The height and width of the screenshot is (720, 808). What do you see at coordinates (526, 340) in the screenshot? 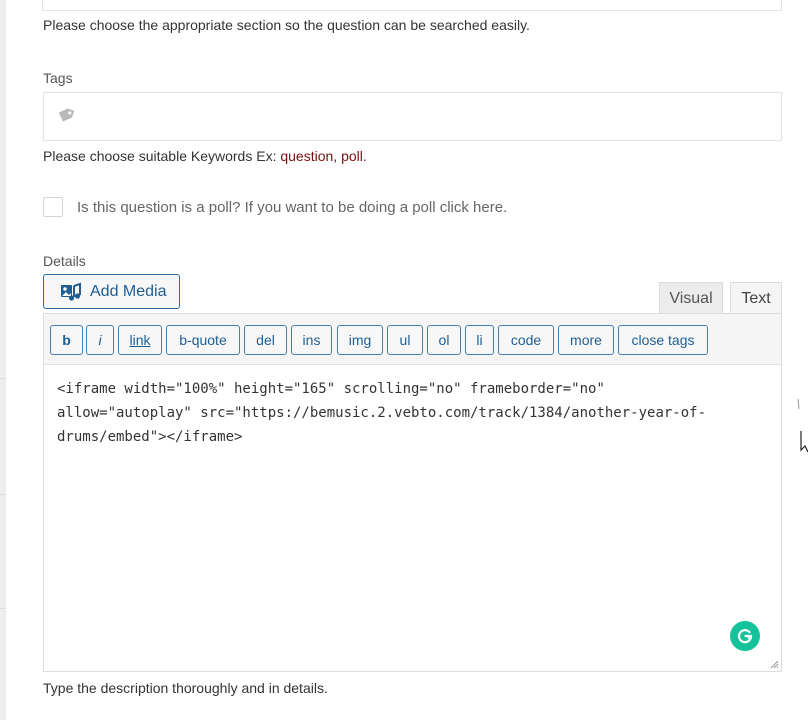
I see `qt-code-button: code` at bounding box center [526, 340].